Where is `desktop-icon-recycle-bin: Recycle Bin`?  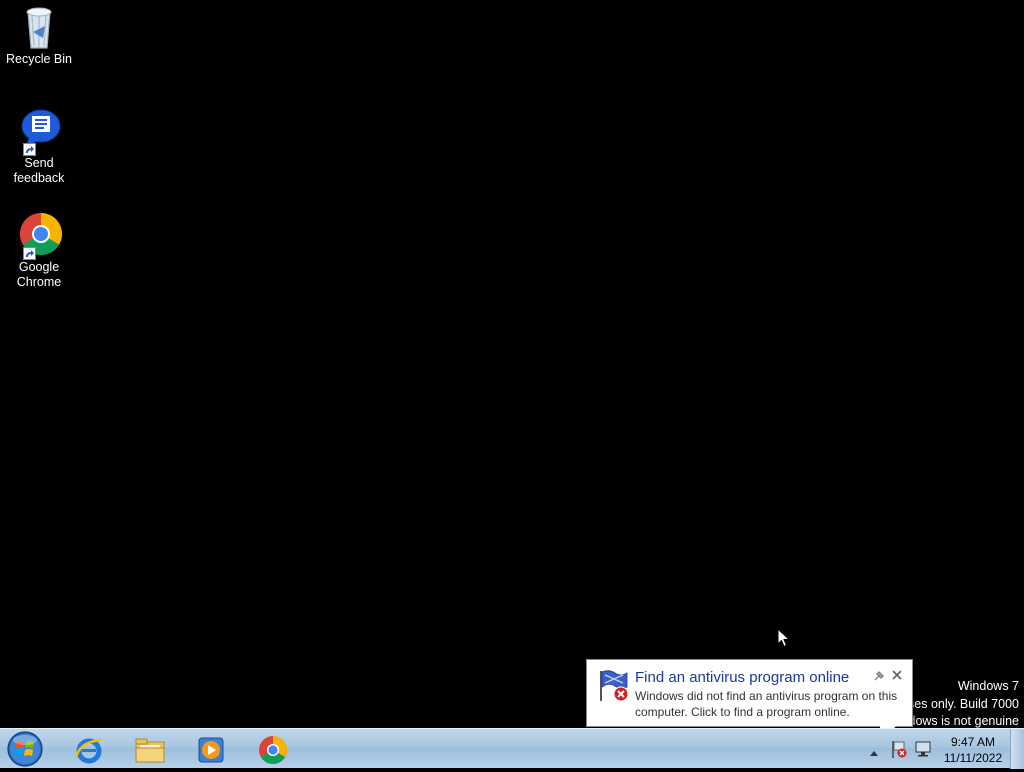 desktop-icon-recycle-bin: Recycle Bin is located at coordinates (39, 34).